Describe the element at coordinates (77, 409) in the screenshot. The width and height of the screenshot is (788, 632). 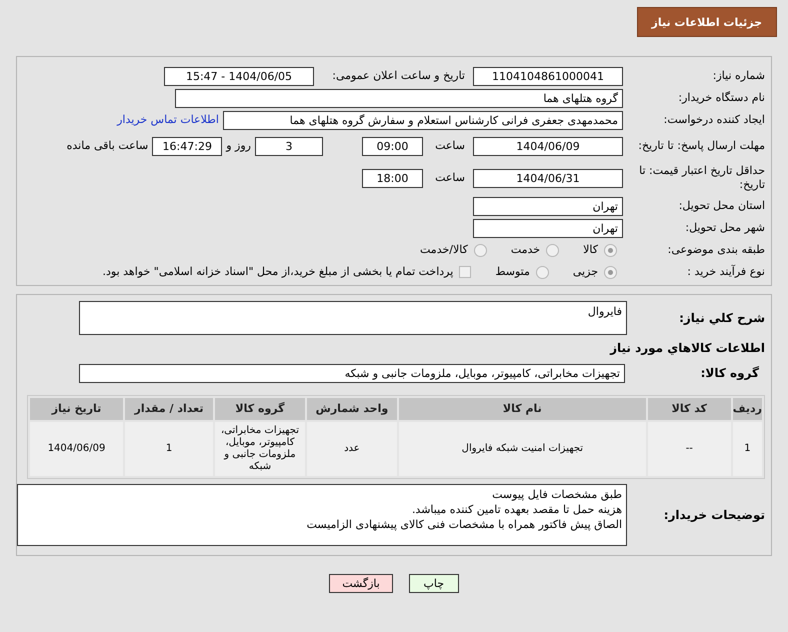
I see `column-header: تاریخ نیاز` at that location.